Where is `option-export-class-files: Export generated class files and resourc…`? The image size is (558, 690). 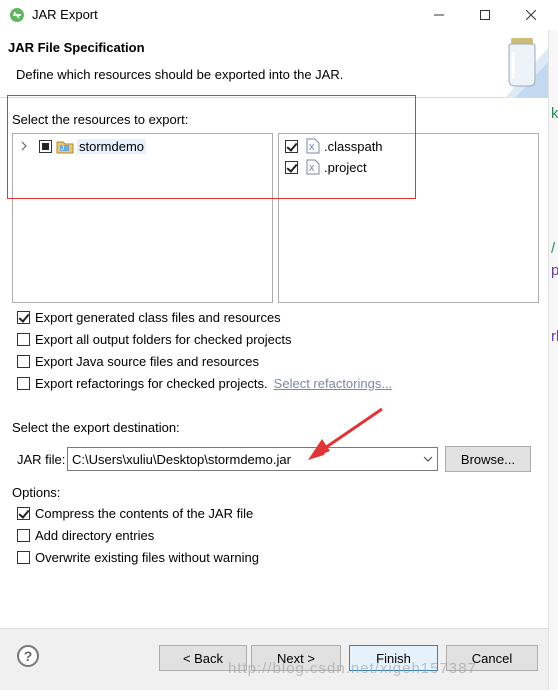
option-export-class-files: Export generated class files and resourc… is located at coordinates (149, 317).